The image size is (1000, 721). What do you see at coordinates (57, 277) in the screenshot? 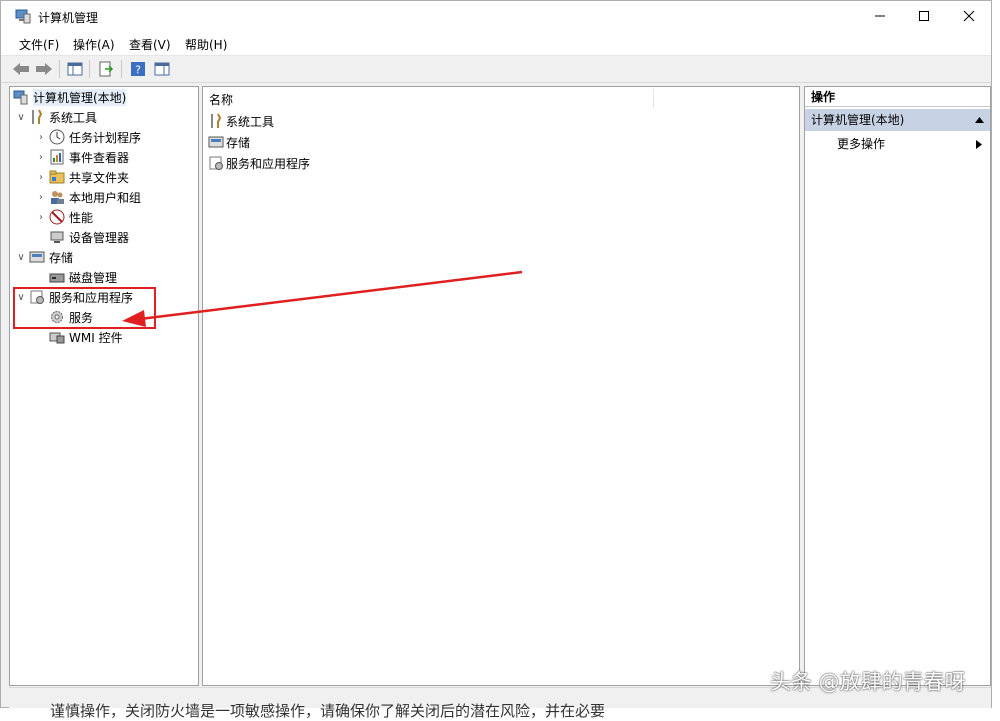
I see `disk-icon` at bounding box center [57, 277].